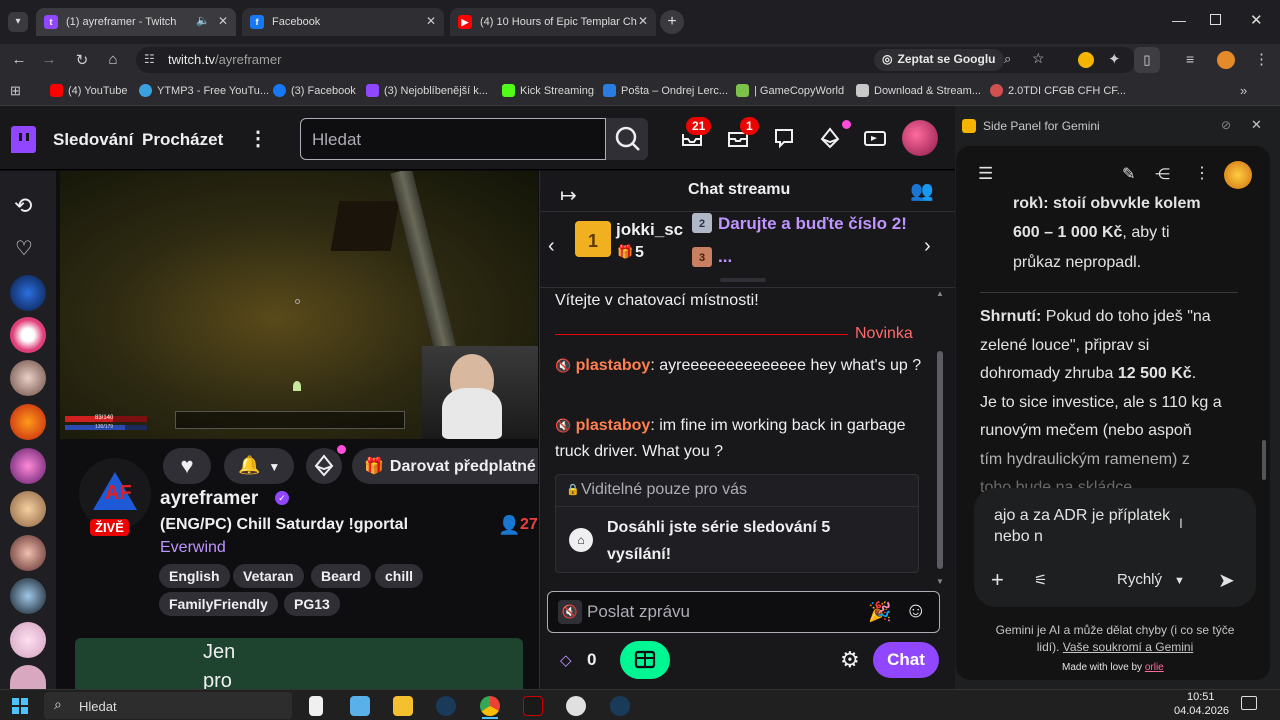 The height and width of the screenshot is (720, 1280). Describe the element at coordinates (1114, 59) in the screenshot. I see `extensions-puzzle-icon: ✦` at that location.